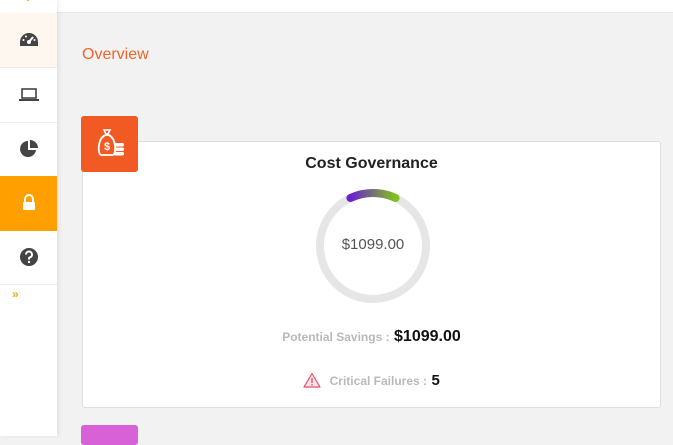 Image resolution: width=673 pixels, height=445 pixels. What do you see at coordinates (373, 244) in the screenshot?
I see `gauge-value-label: $1099.00` at bounding box center [373, 244].